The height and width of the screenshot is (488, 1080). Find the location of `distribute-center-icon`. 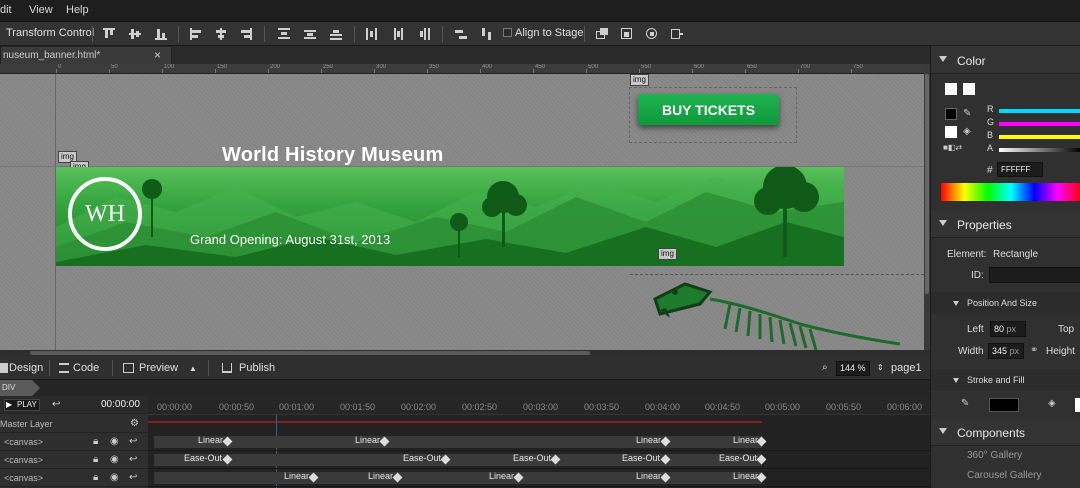

distribute-center-icon is located at coordinates (398, 34).